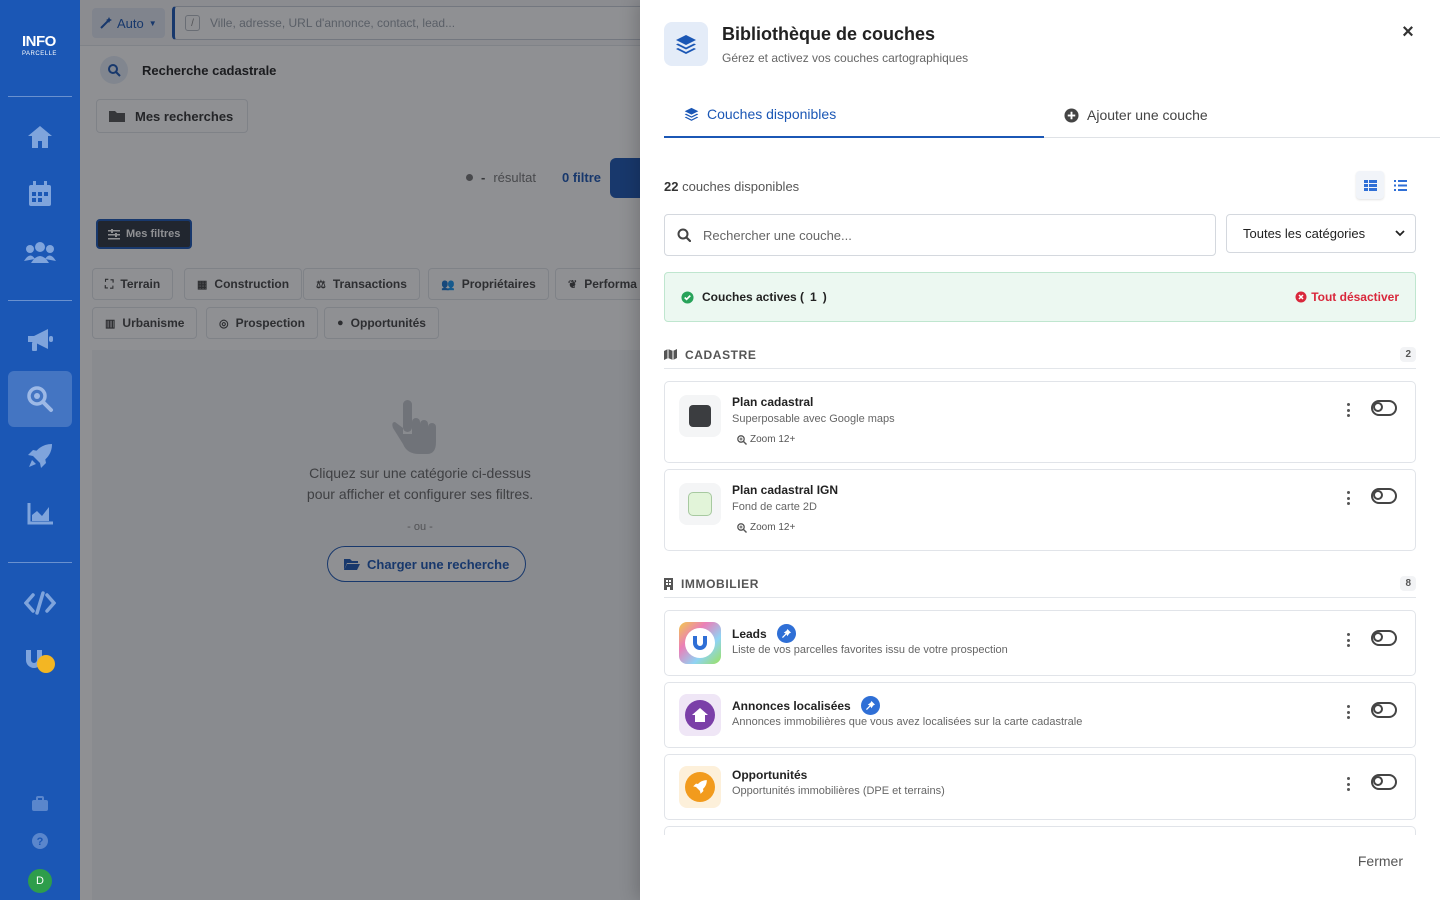  What do you see at coordinates (829, 34) in the screenshot?
I see `drawer-title: Bibliothèque de couches` at bounding box center [829, 34].